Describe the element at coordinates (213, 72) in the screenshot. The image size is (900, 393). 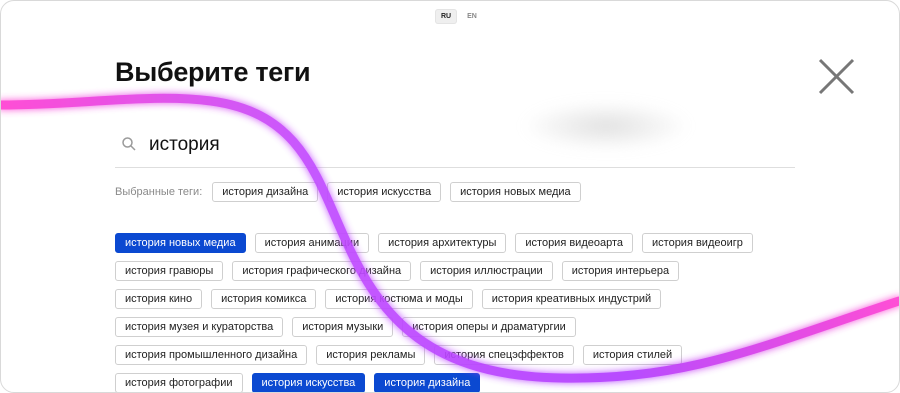
I see `page-title: Выберите теги` at that location.